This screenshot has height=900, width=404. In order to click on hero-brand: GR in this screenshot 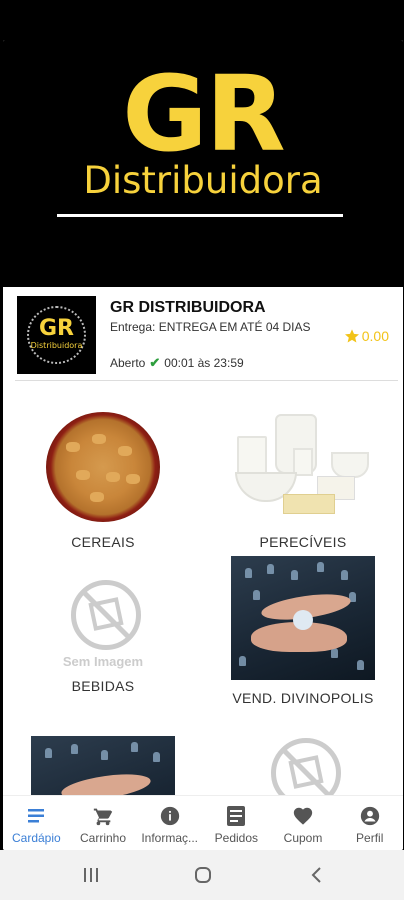, I will do `click(203, 114)`.